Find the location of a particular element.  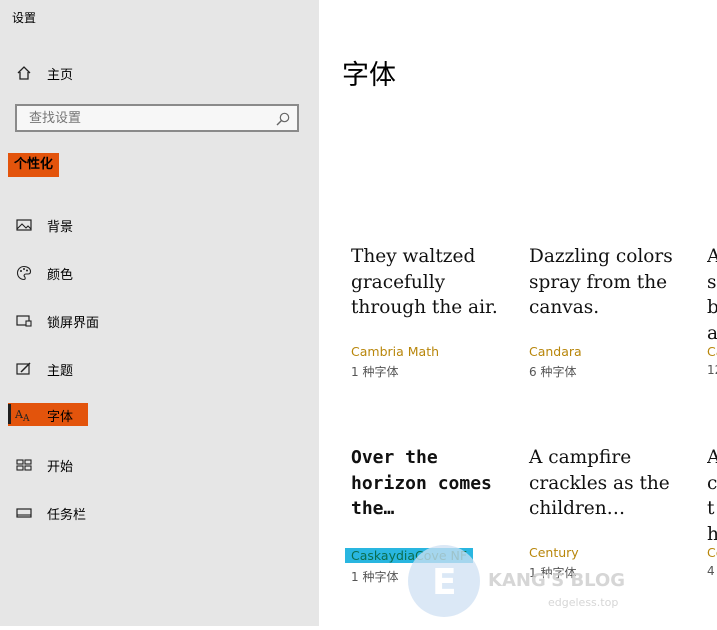

sidebar-item-label: 开始 is located at coordinates (60, 467).